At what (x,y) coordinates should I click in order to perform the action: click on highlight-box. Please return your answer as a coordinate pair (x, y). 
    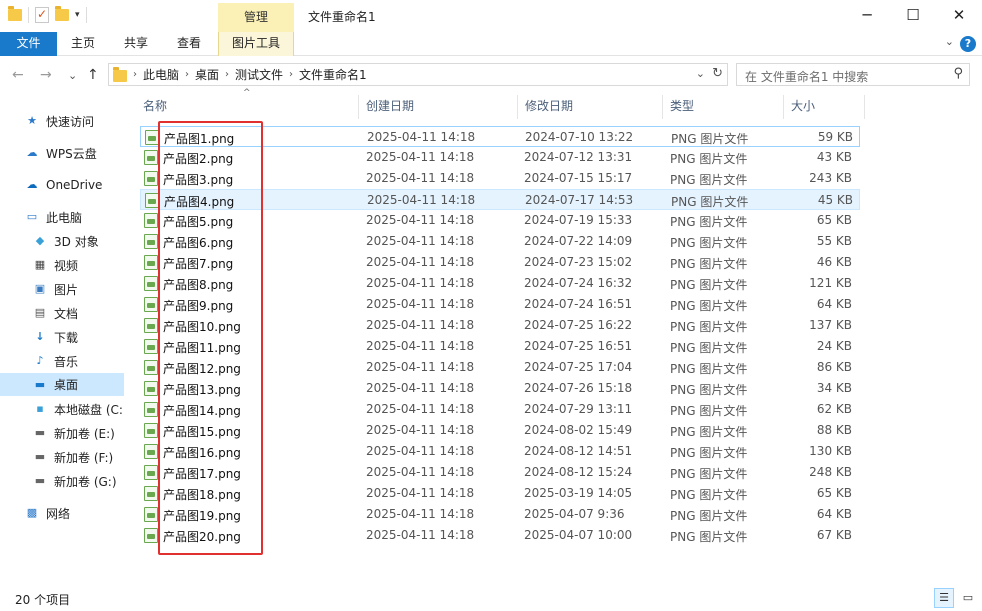
    Looking at the image, I should click on (210, 338).